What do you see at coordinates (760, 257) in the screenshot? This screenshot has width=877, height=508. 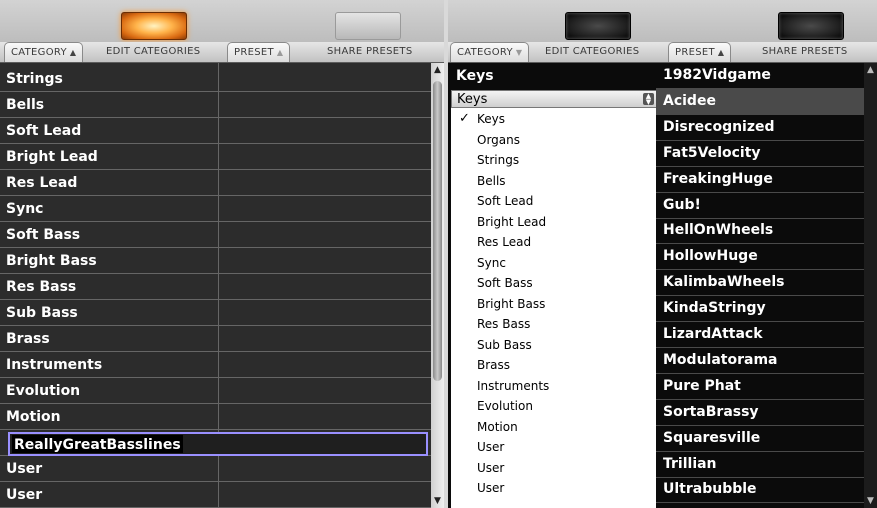 I see `preset-row: HollowHuge` at bounding box center [760, 257].